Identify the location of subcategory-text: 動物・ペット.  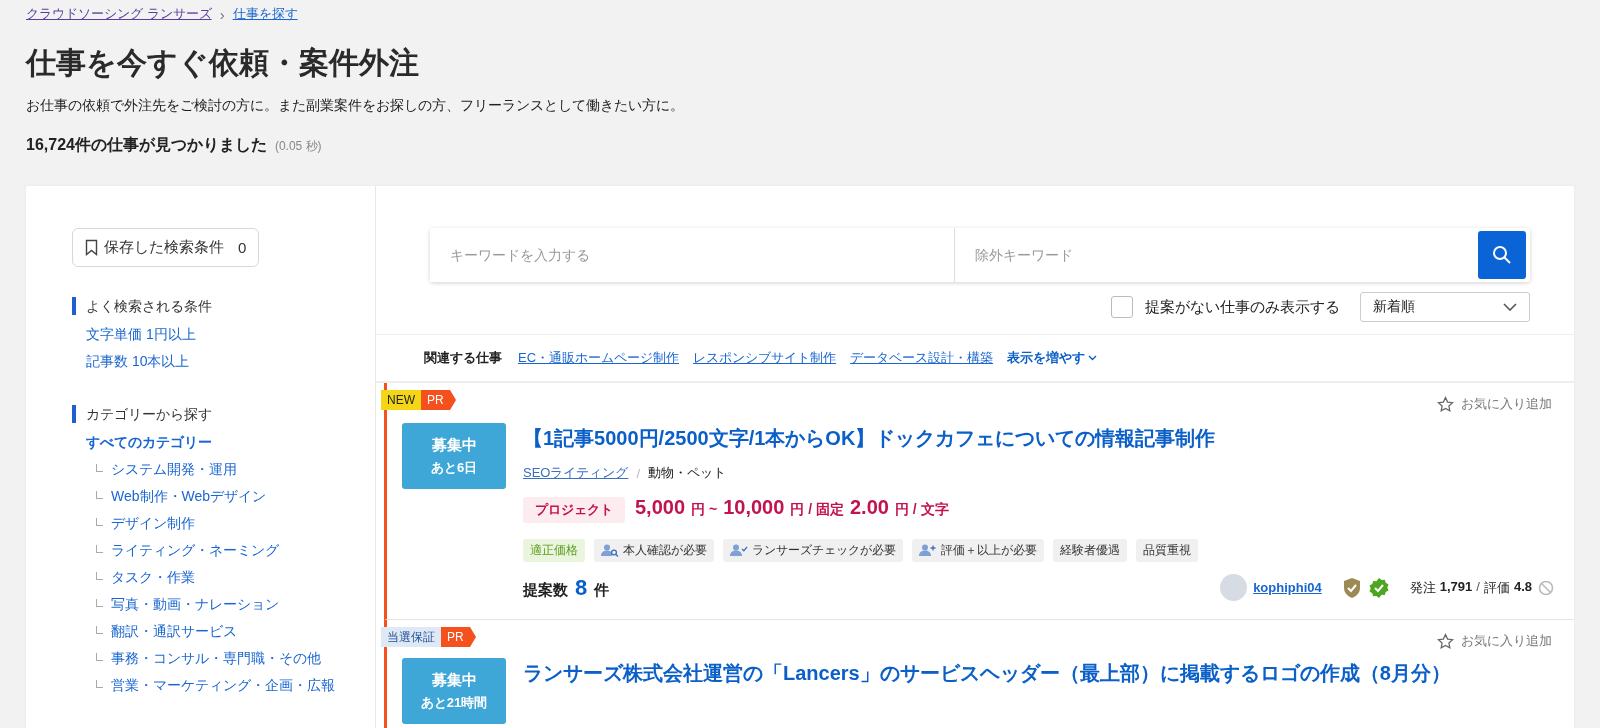
(687, 473).